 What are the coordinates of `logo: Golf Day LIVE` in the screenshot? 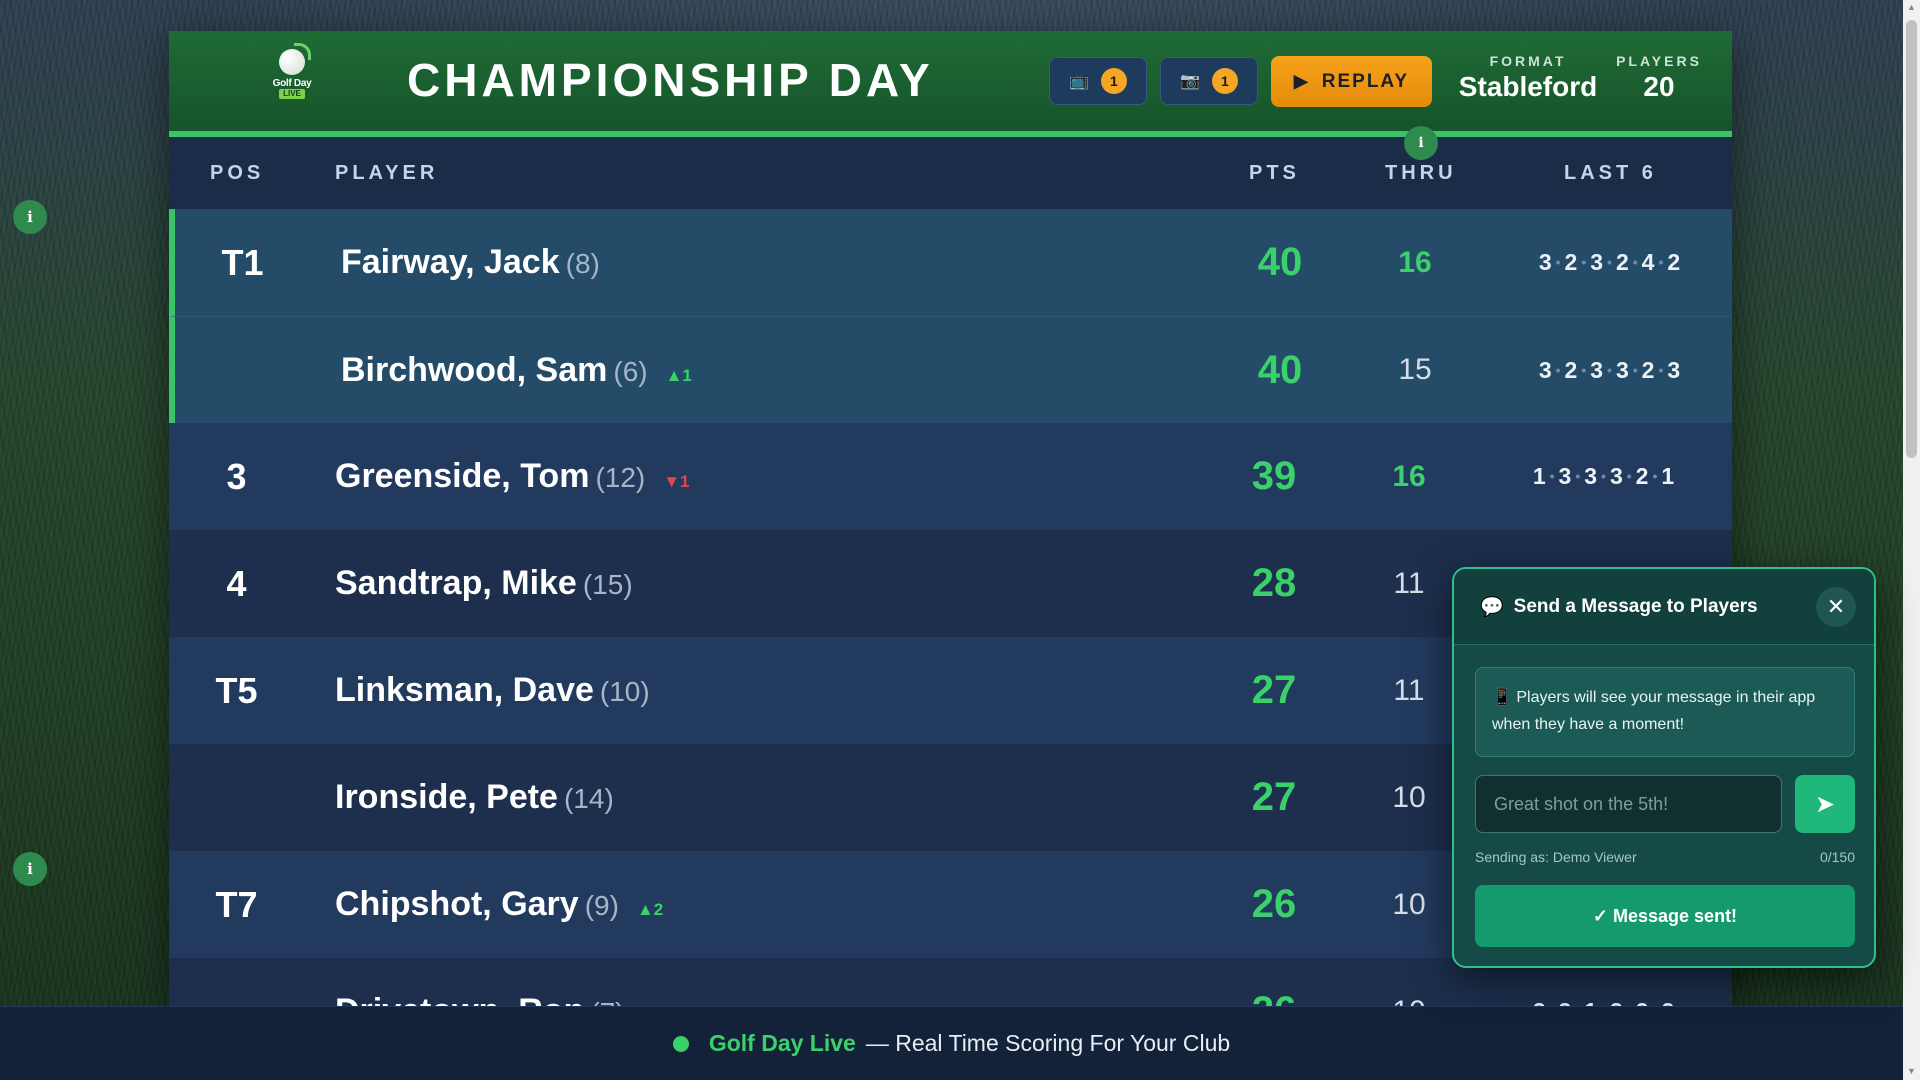 It's located at (292, 74).